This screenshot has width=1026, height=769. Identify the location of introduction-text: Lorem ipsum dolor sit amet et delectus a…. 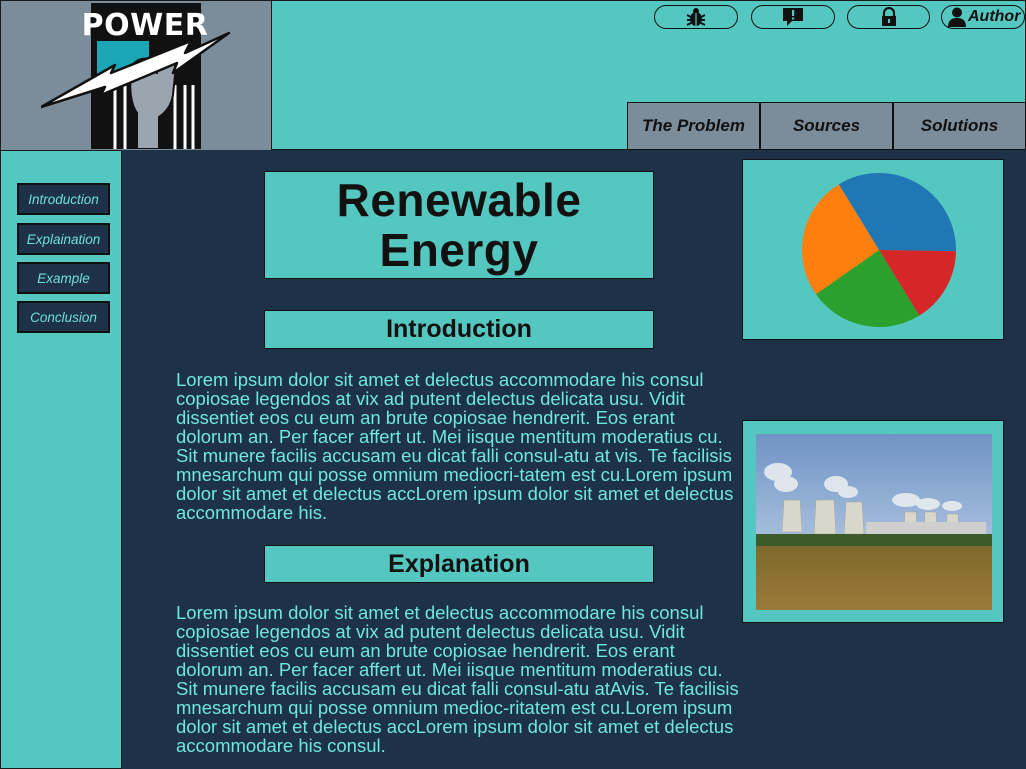
(455, 446).